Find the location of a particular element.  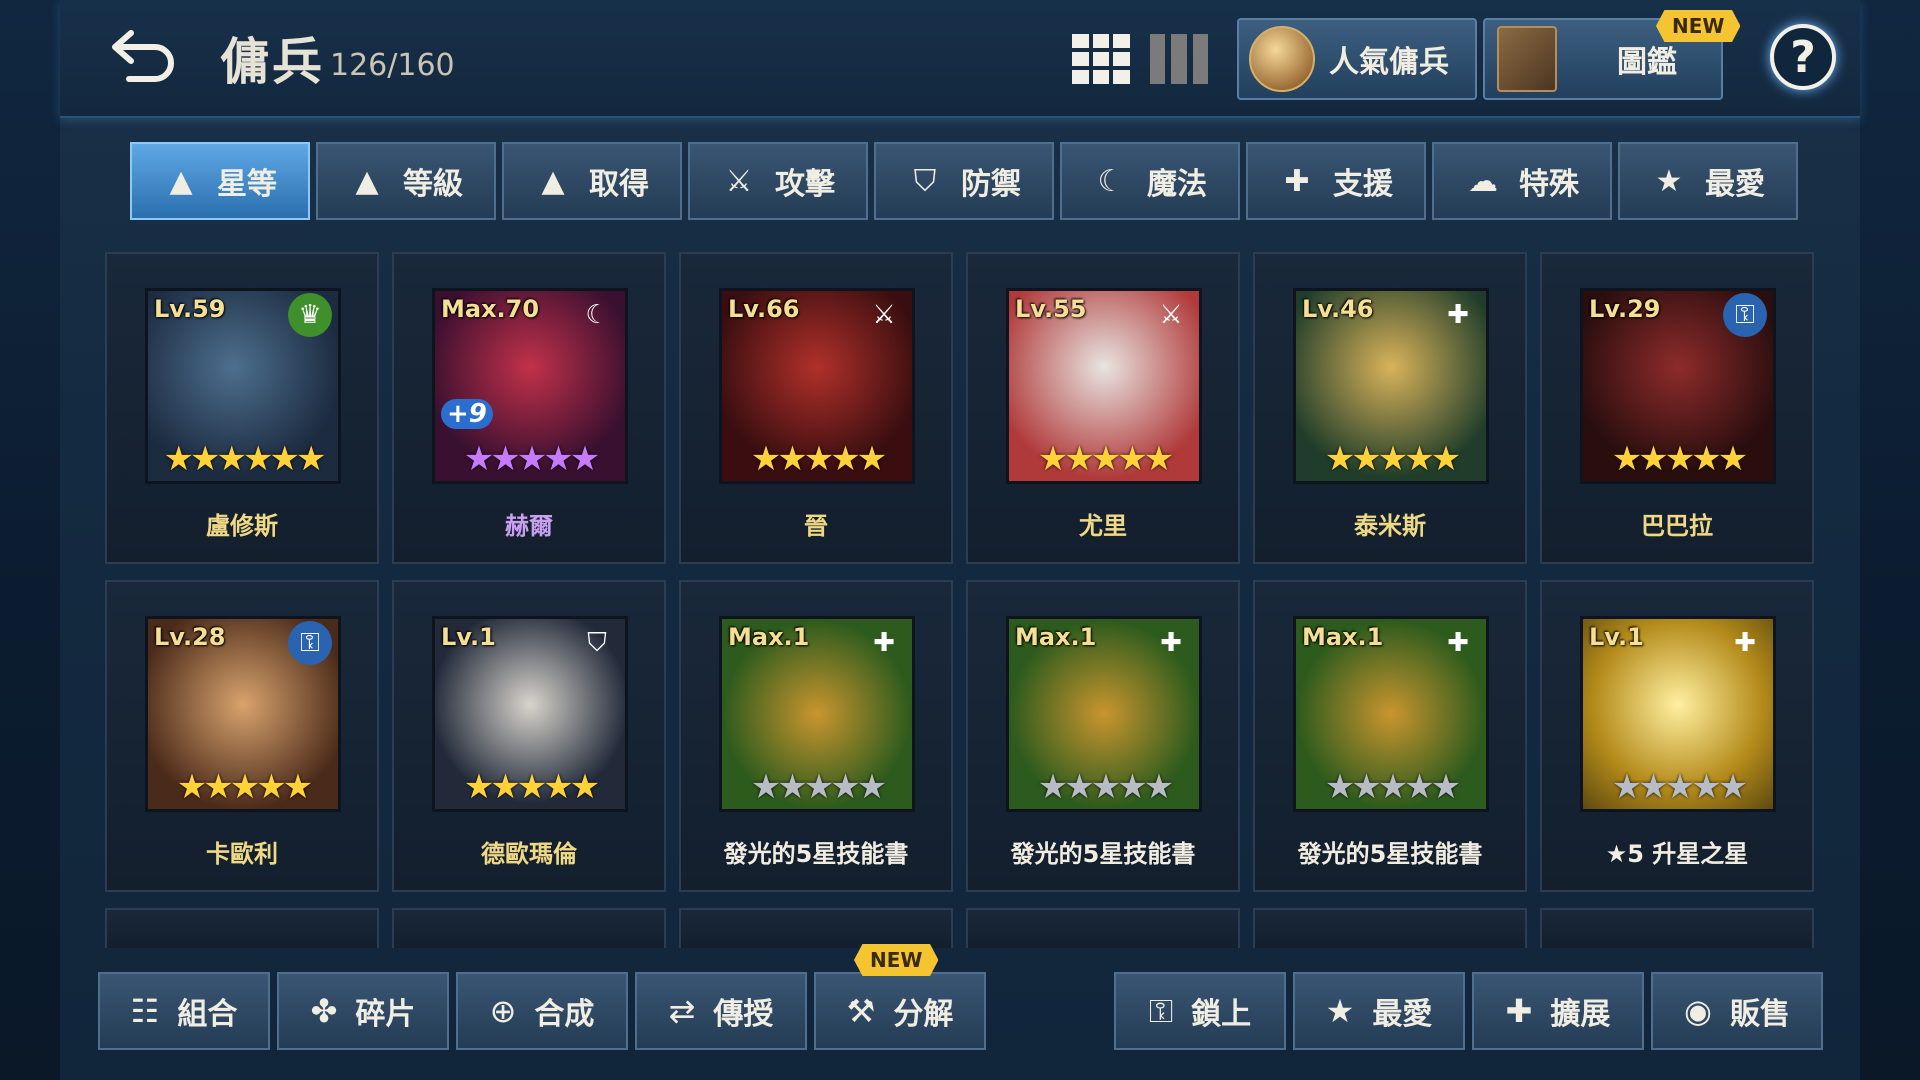

unit-card: Lv.28 ⚿ ★★★★★ 卡歐利 is located at coordinates (242, 736).